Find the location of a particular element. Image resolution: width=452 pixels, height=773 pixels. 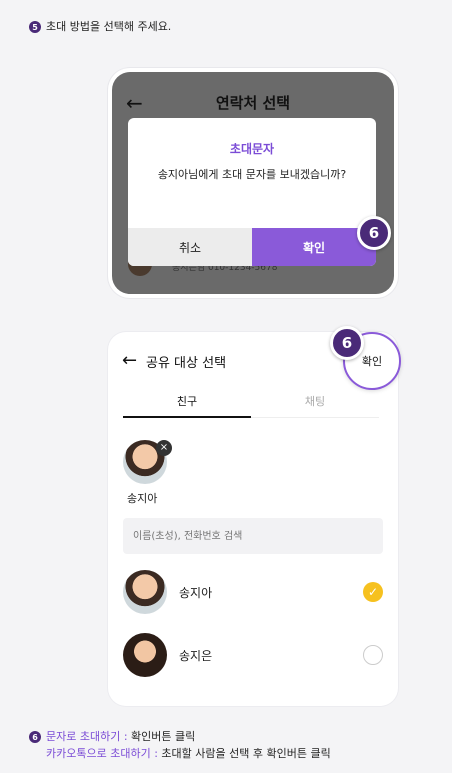

instruction-text: 초대할 사람을 선택 후 확인버튼 클릭 is located at coordinates (246, 753).